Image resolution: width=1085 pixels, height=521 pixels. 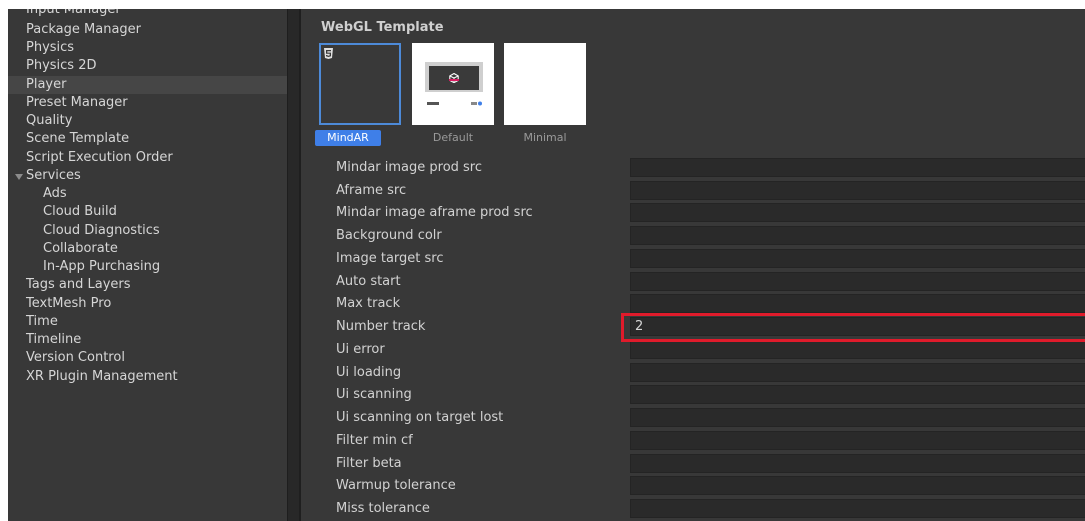 I want to click on sidebar-item-package-manager: Package Manager, so click(x=83, y=30).